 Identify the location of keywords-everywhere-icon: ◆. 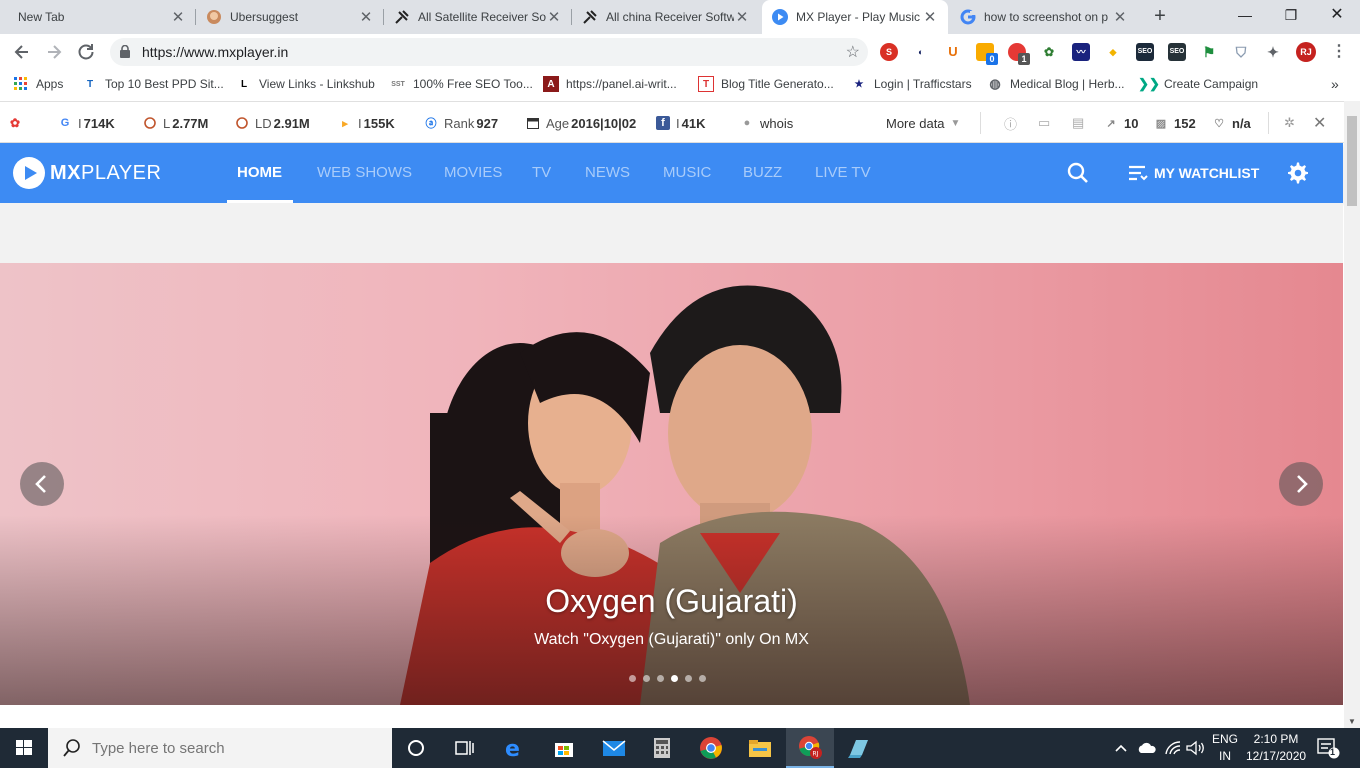
(1113, 52).